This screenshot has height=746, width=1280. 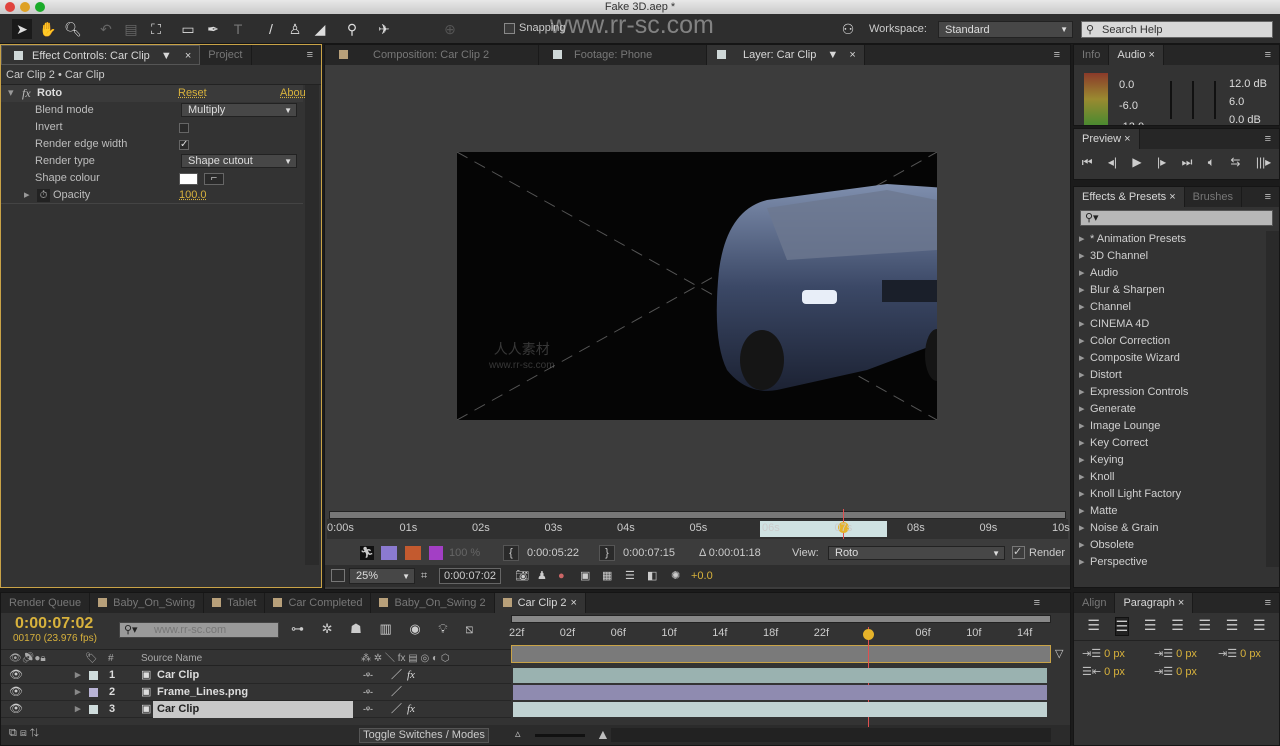 I want to click on tab-timeline: Car Clip 2 ×, so click(x=540, y=603).